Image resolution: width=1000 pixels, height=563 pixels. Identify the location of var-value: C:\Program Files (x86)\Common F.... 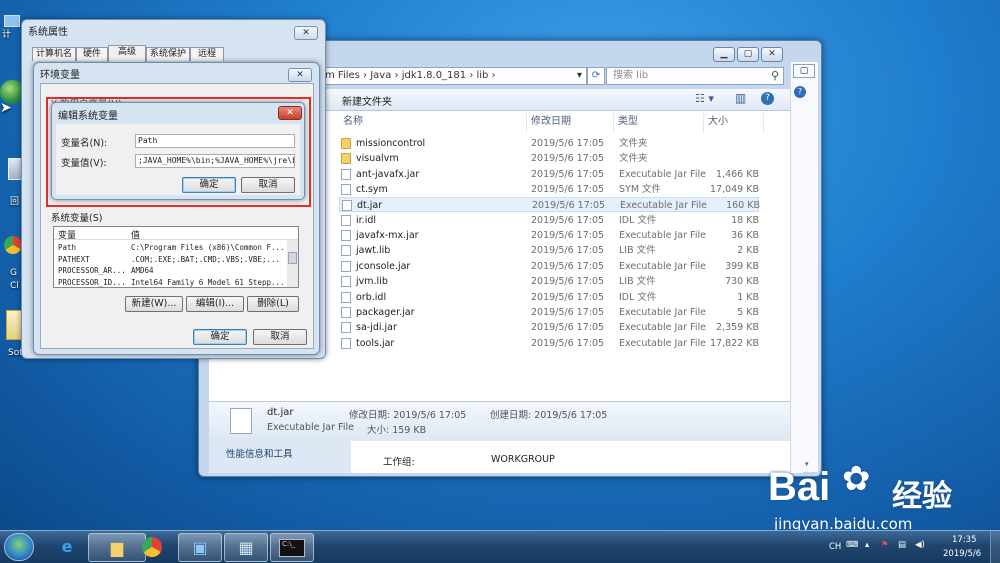
(207, 247).